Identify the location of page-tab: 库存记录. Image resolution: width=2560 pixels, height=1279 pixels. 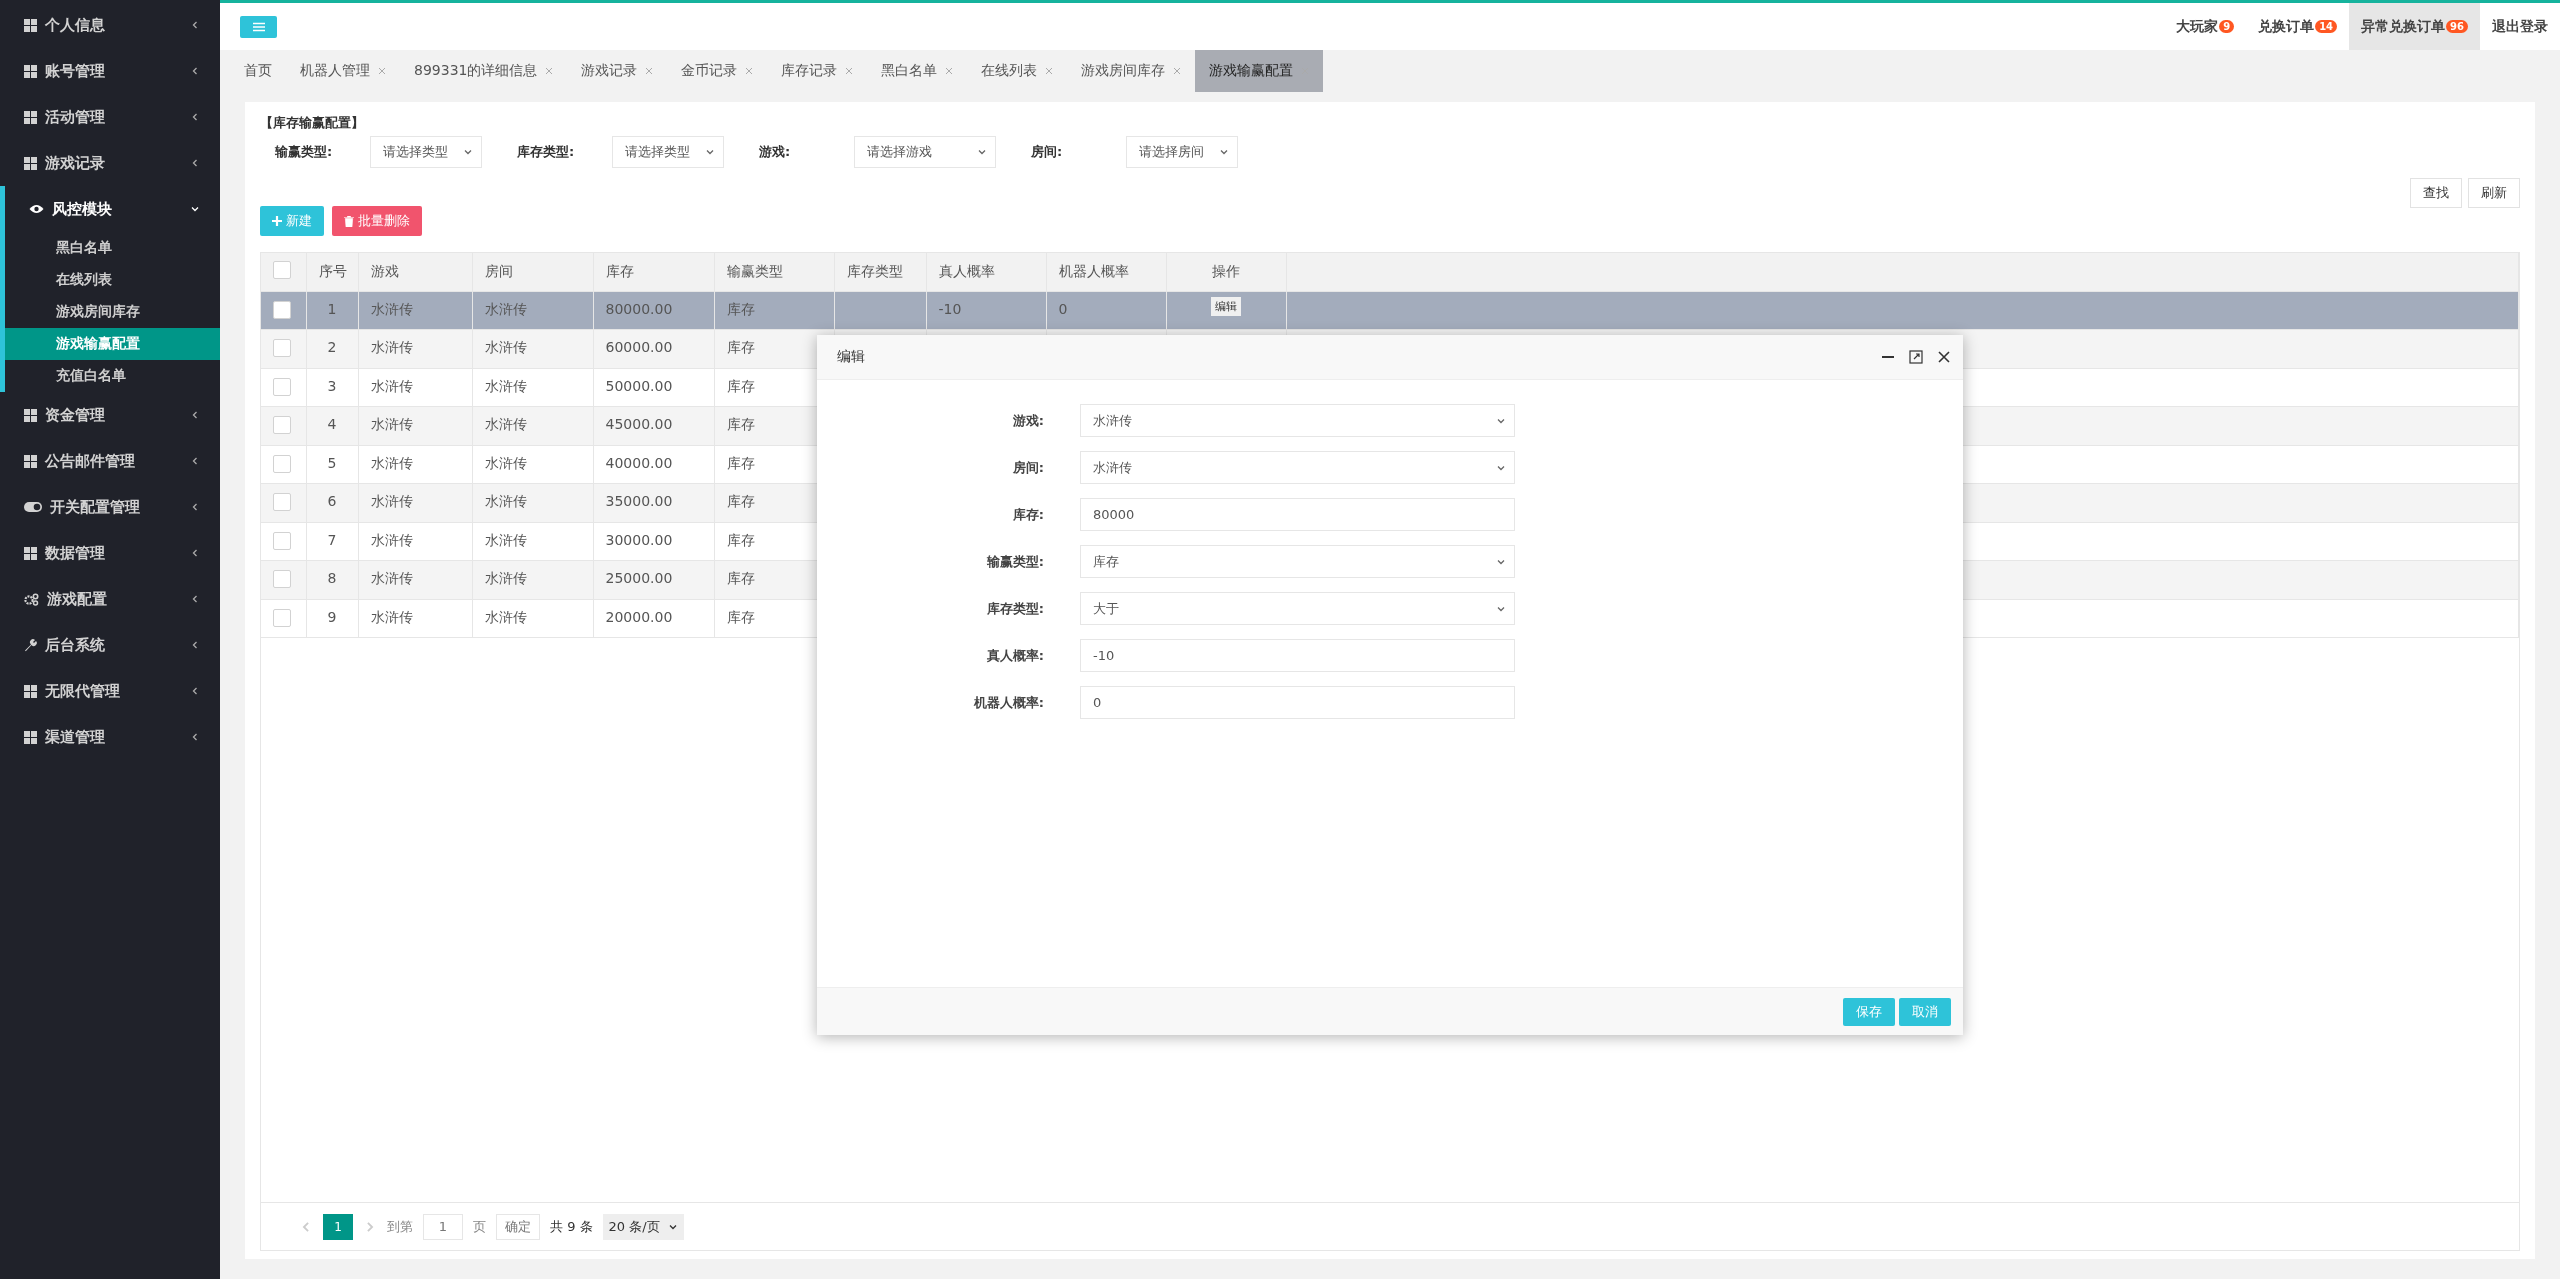
(817, 71).